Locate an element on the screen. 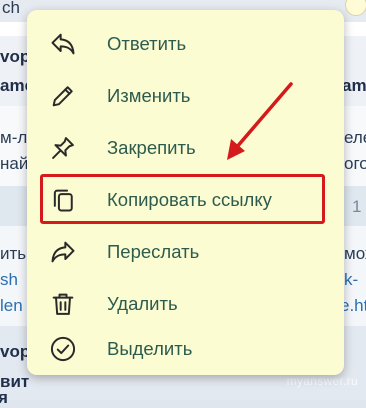 The image size is (366, 408). menu-item-label: Выделить is located at coordinates (150, 348).